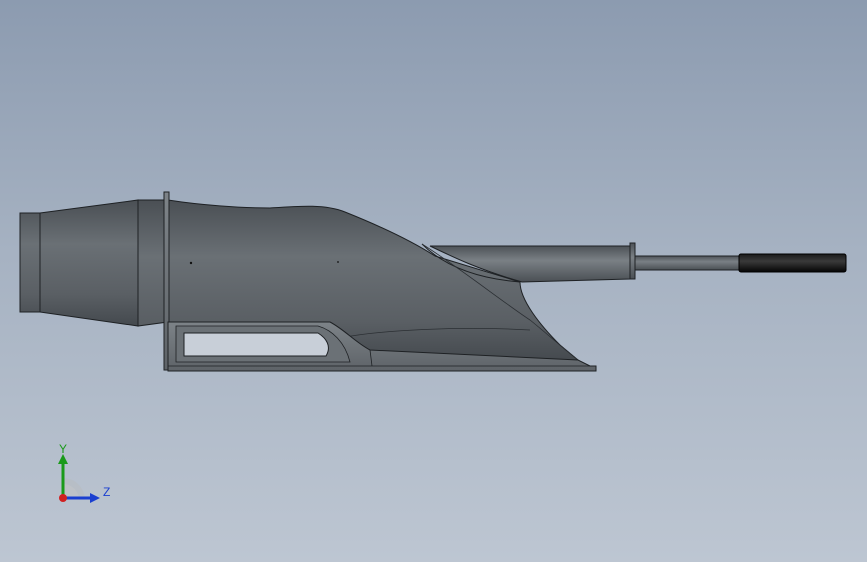  I want to click on x-axis-dot-icon, so click(63, 498).